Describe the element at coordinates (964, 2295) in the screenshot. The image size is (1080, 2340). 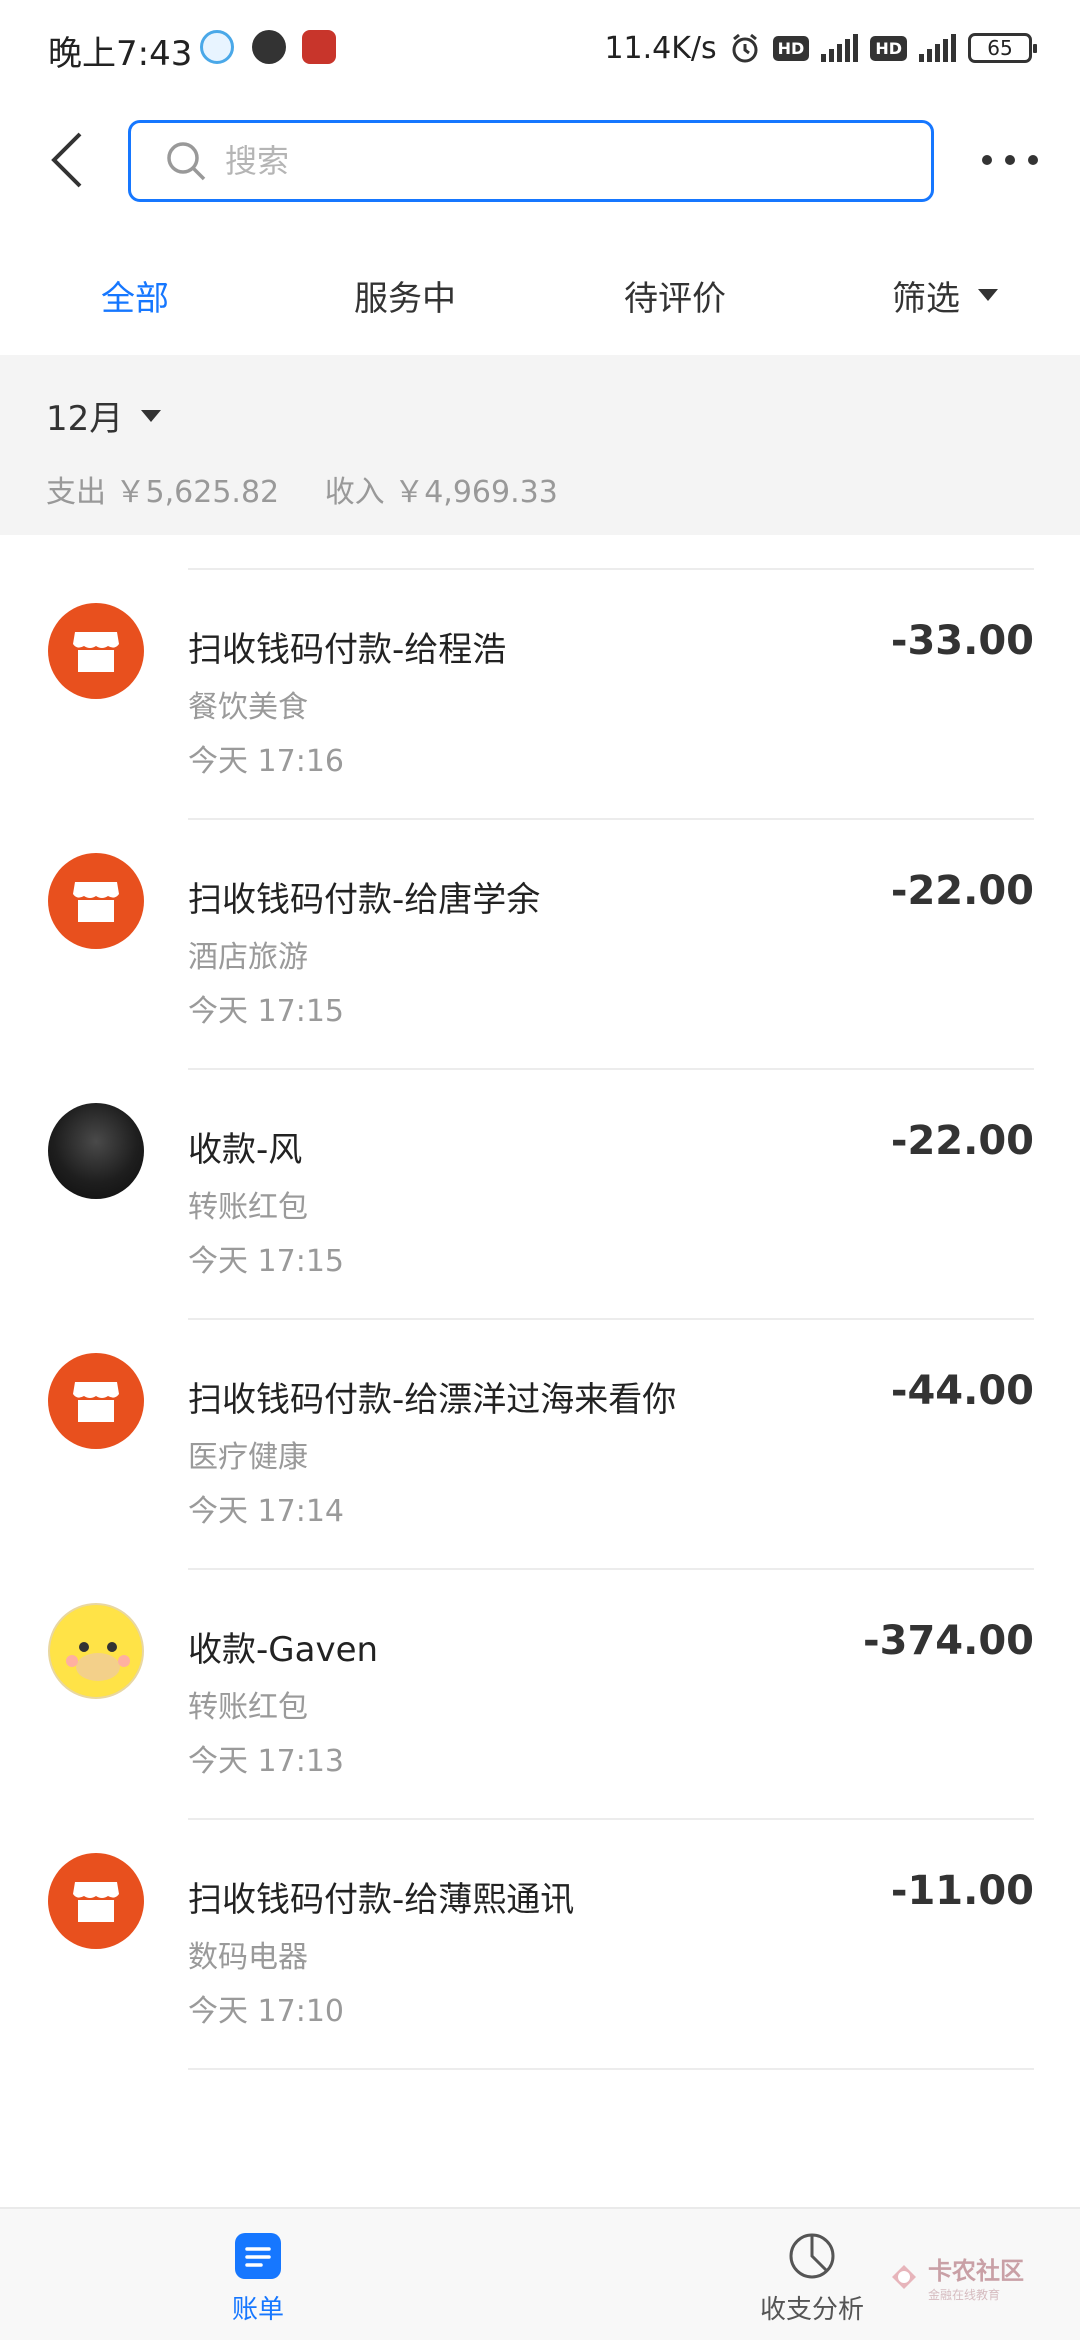
I see `watermark-sub: 金融在线教育` at that location.